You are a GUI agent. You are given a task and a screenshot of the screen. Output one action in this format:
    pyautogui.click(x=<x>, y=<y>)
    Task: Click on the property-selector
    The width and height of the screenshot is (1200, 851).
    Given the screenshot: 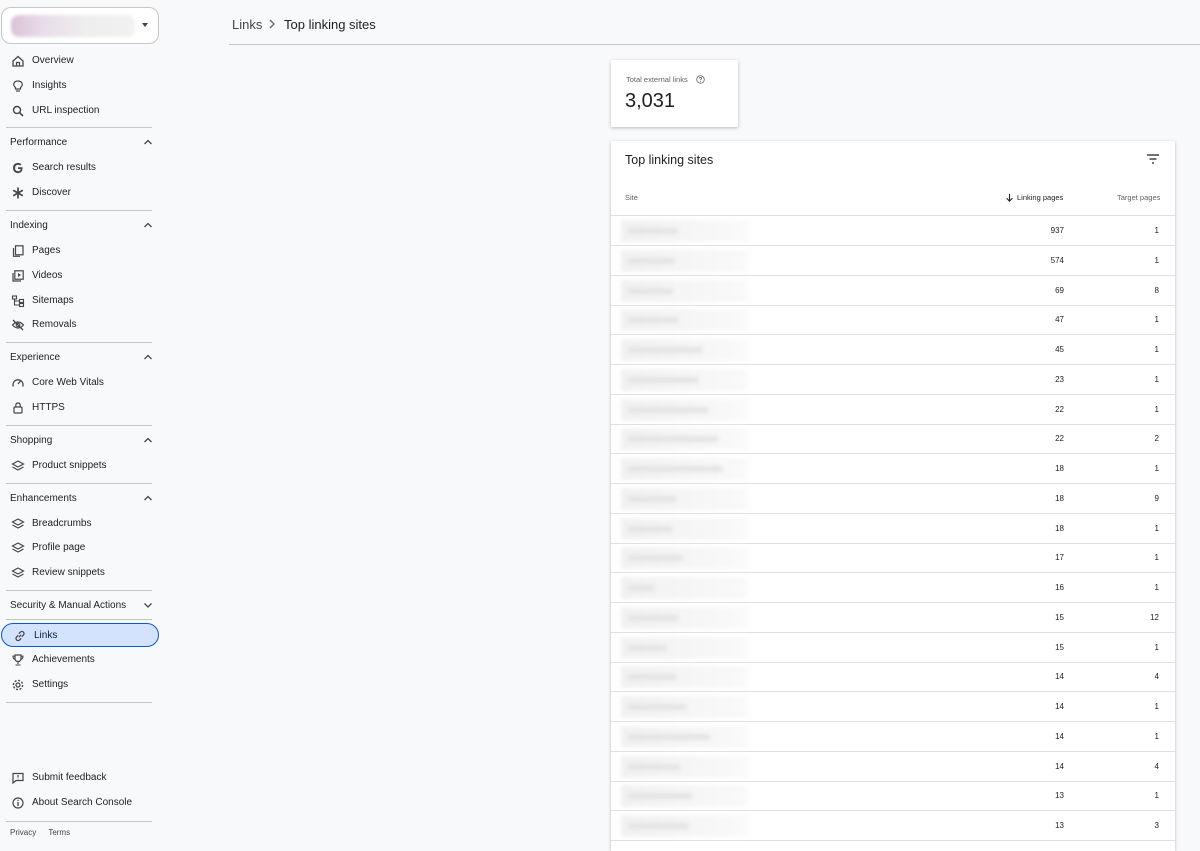 What is the action you would take?
    pyautogui.click(x=80, y=25)
    